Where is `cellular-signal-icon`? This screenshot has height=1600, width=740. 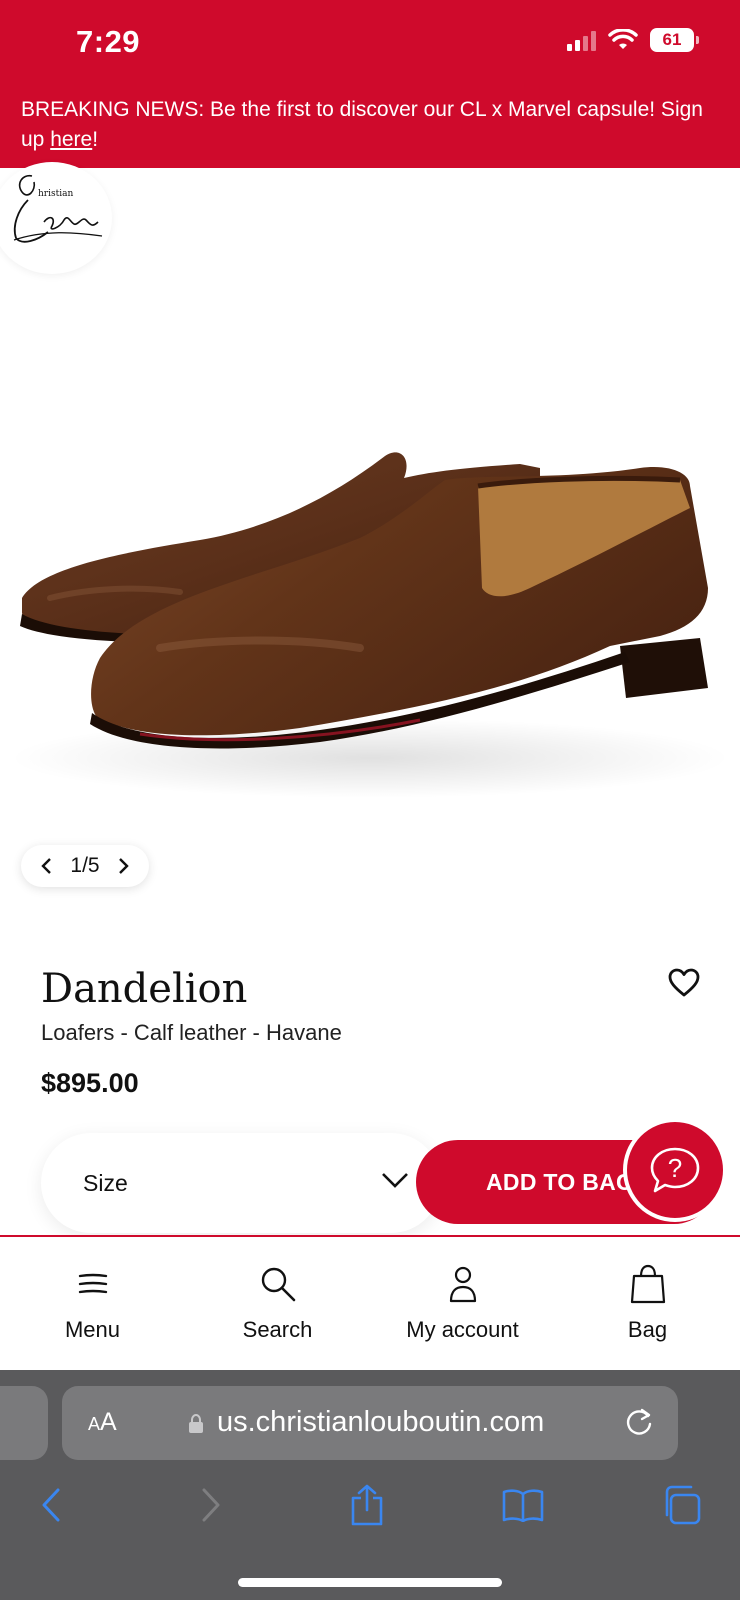
cellular-signal-icon is located at coordinates (581, 40).